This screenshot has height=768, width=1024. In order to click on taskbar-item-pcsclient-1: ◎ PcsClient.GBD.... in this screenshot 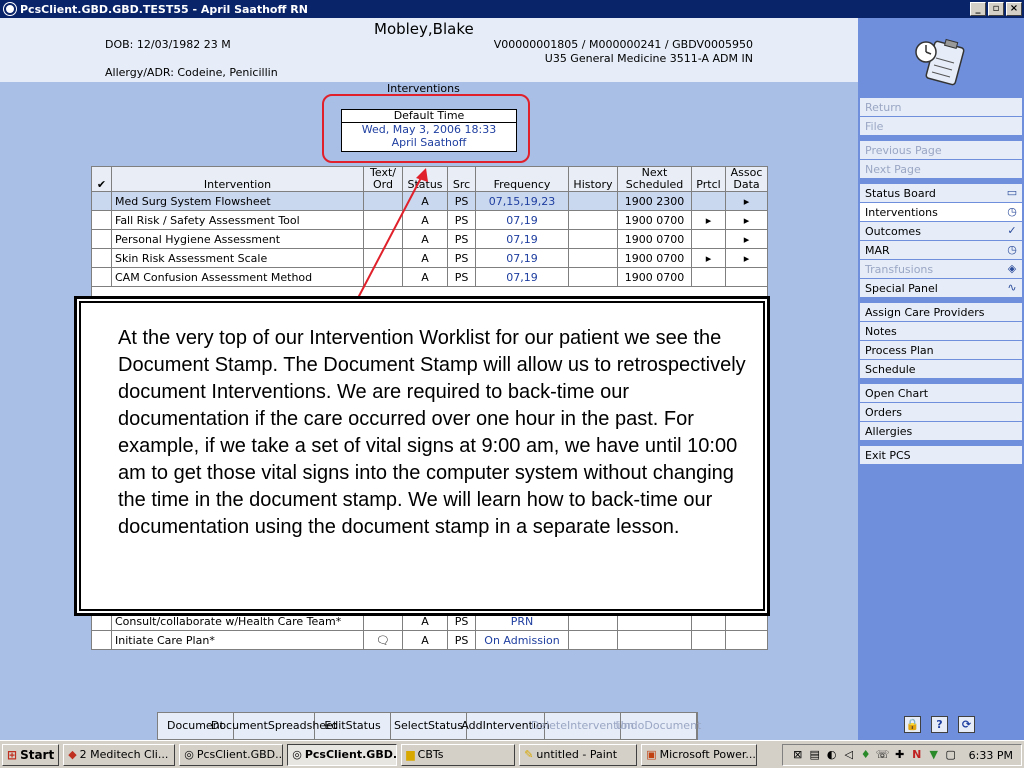, I will do `click(231, 754)`.